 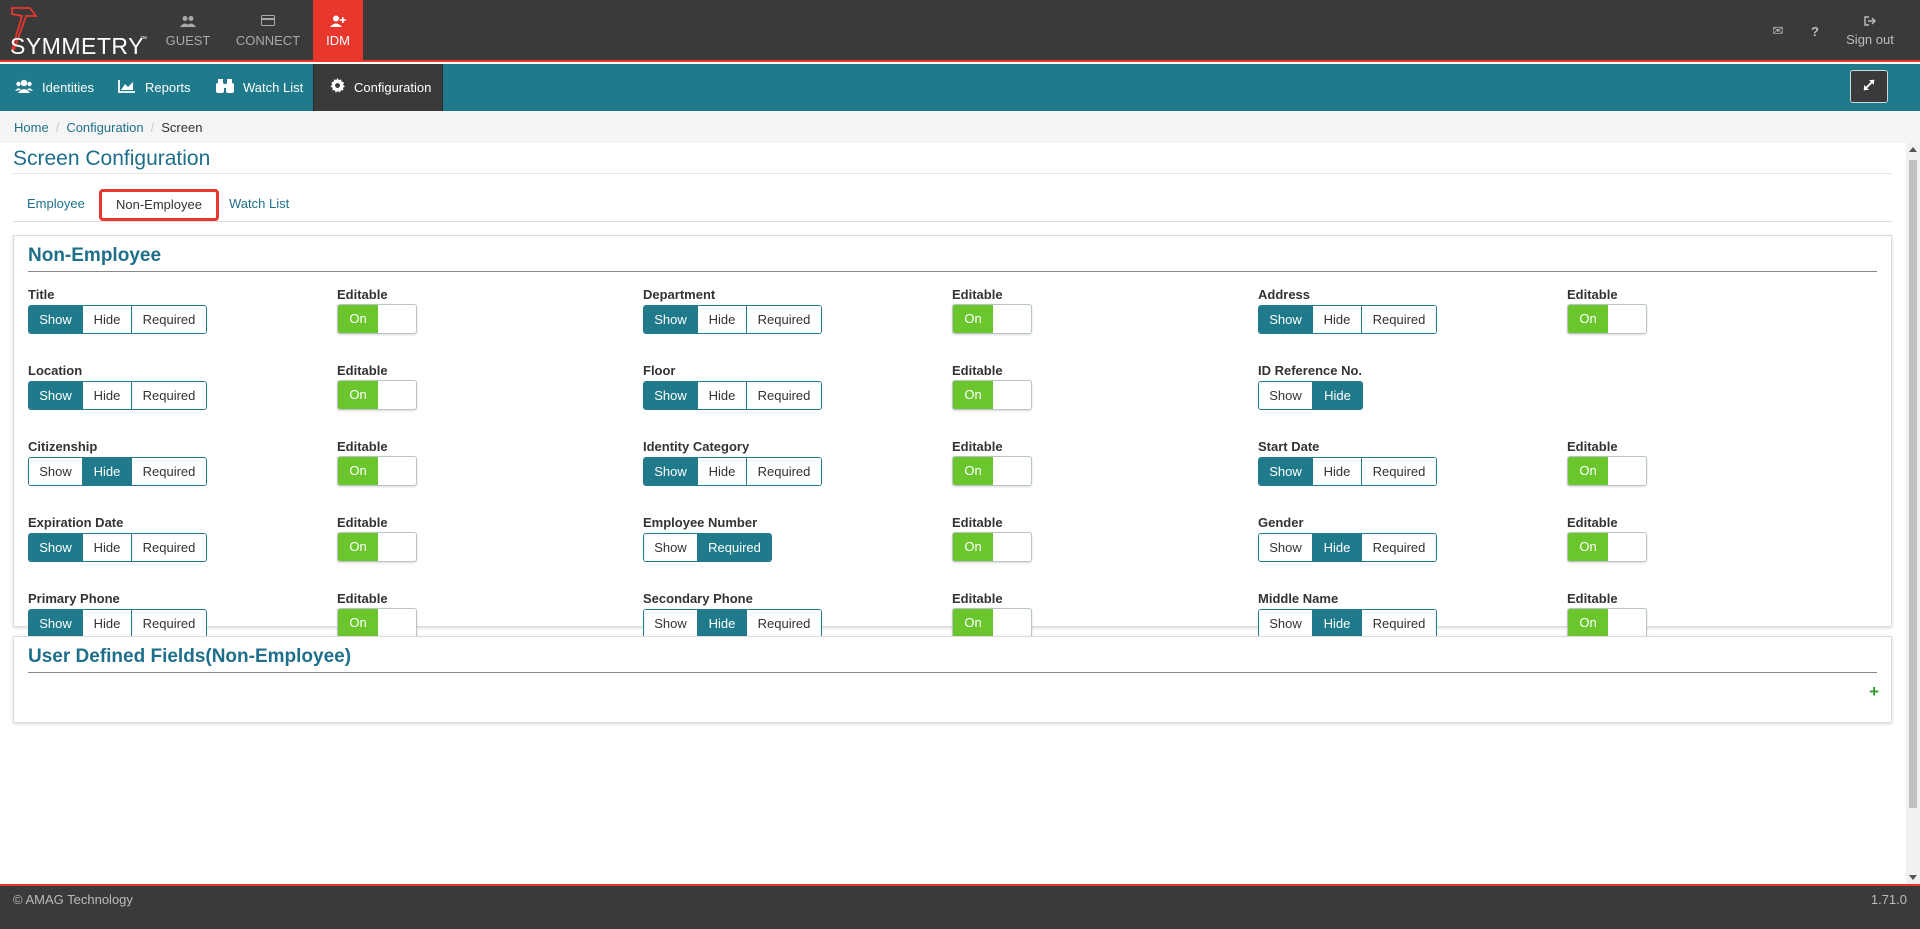 What do you see at coordinates (159, 205) in the screenshot?
I see `tab-non-employee: Non-Employee` at bounding box center [159, 205].